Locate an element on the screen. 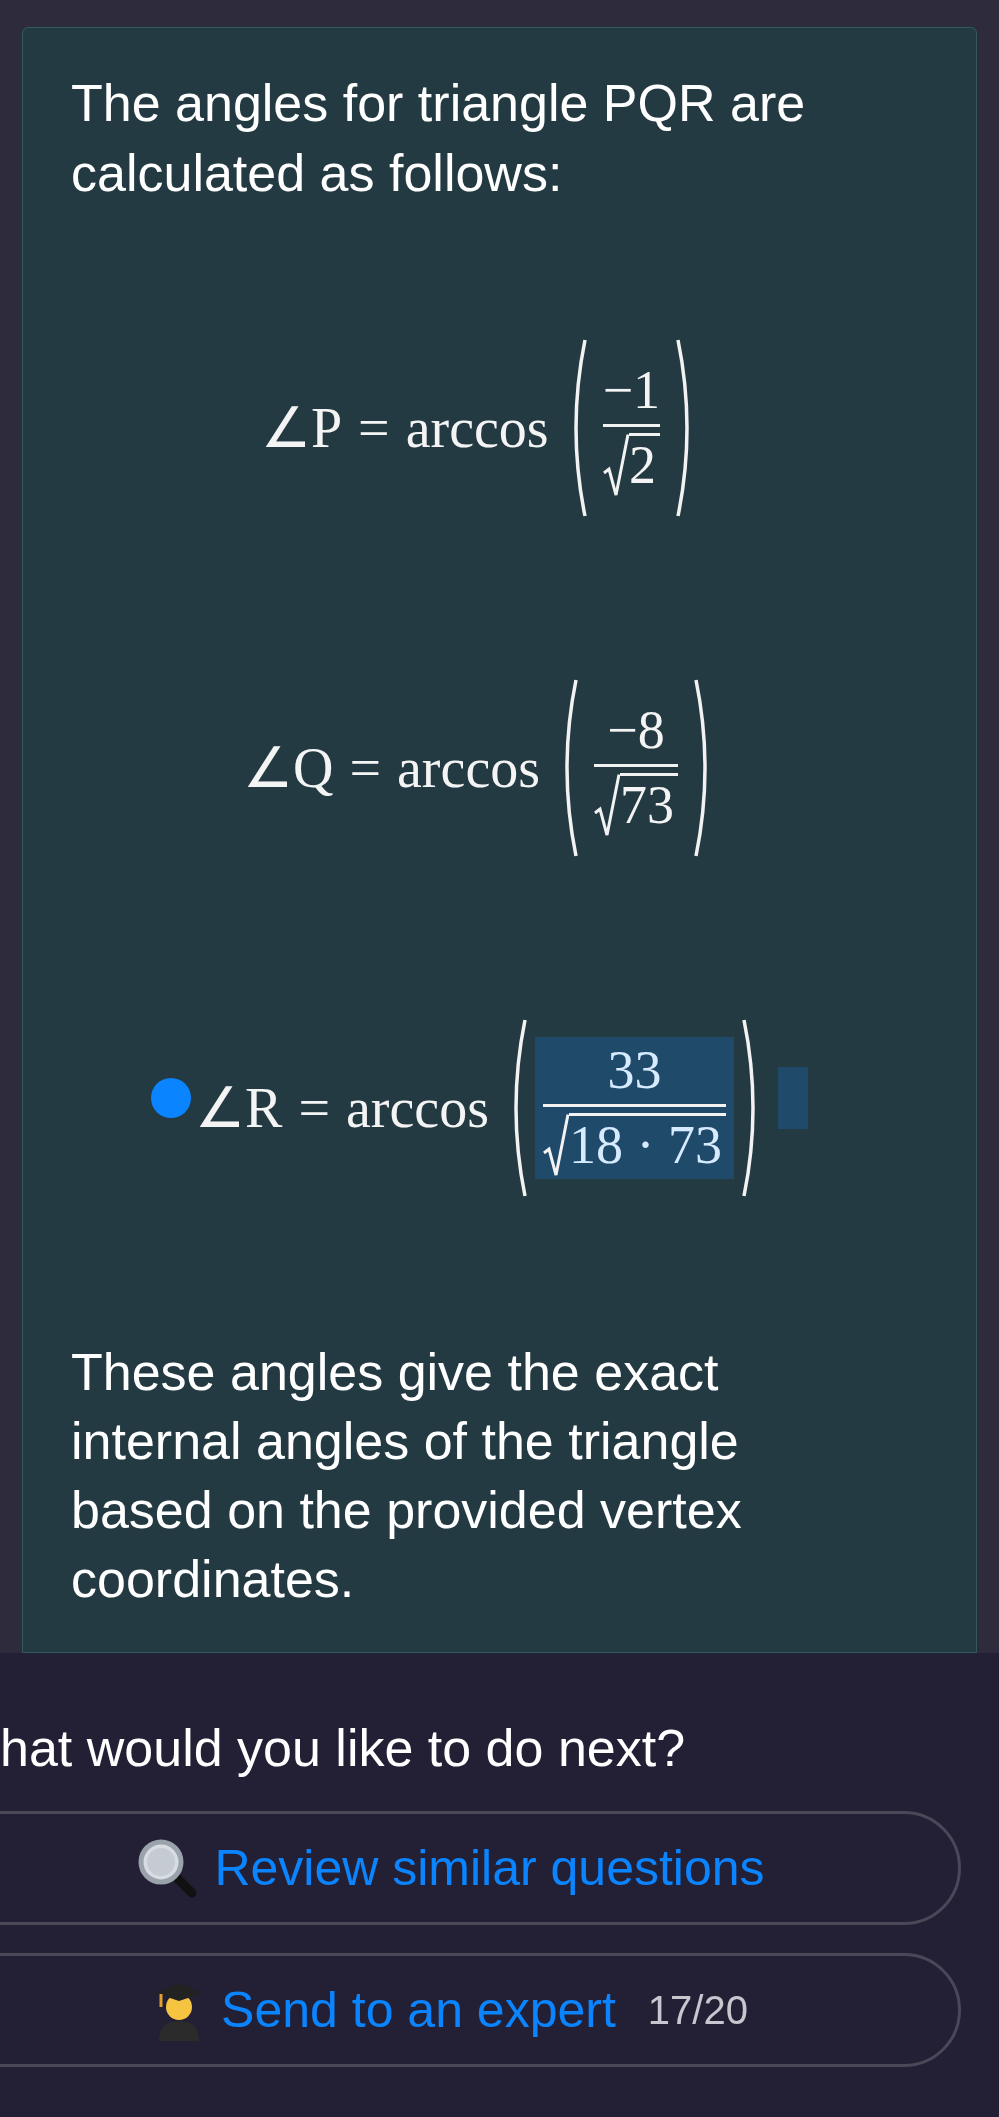  radicand: 2 is located at coordinates (644, 466).